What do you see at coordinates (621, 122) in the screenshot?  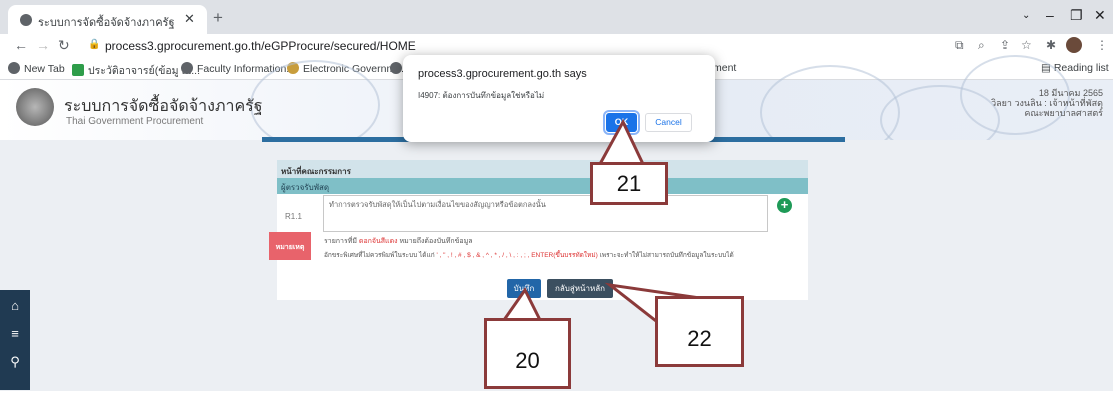 I see `ok-button: OK` at bounding box center [621, 122].